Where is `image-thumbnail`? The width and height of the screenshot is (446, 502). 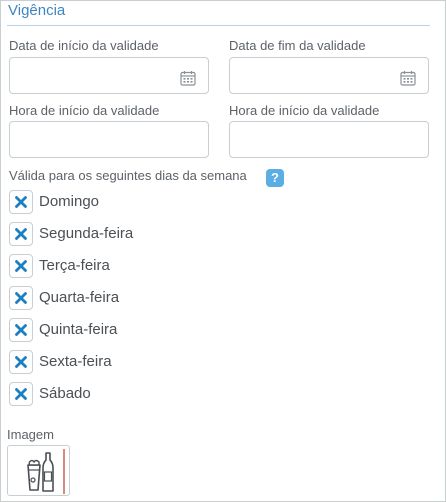 image-thumbnail is located at coordinates (38, 470).